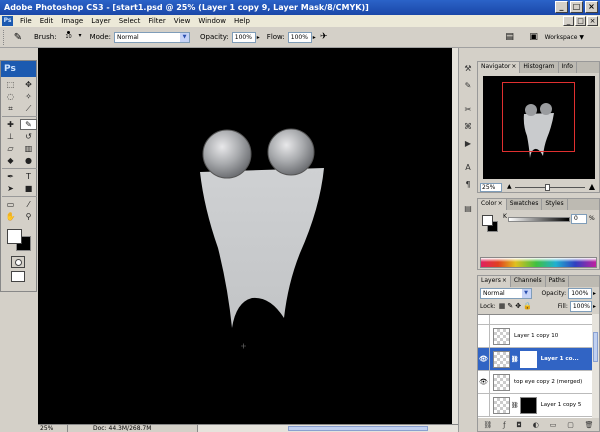  Describe the element at coordinates (10, 124) in the screenshot. I see `healing-brush-tool-icon: ✚` at that location.